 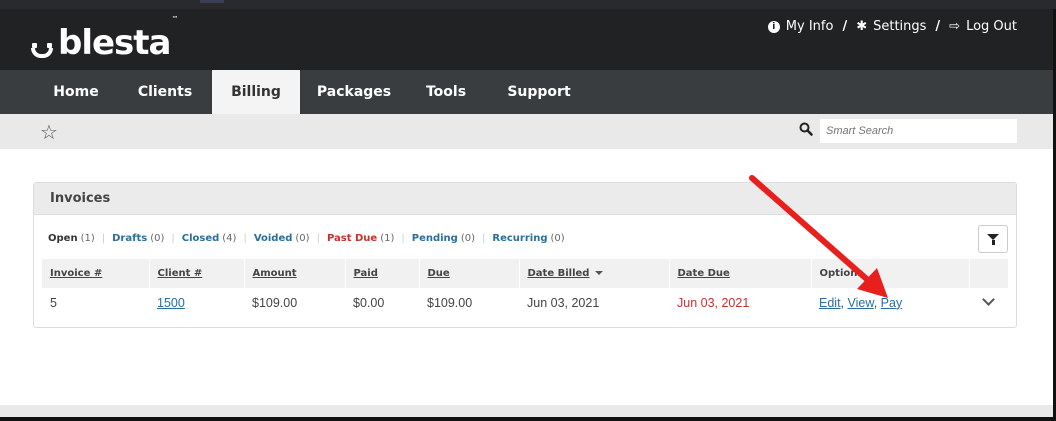 I want to click on footer-strip, so click(x=526, y=411).